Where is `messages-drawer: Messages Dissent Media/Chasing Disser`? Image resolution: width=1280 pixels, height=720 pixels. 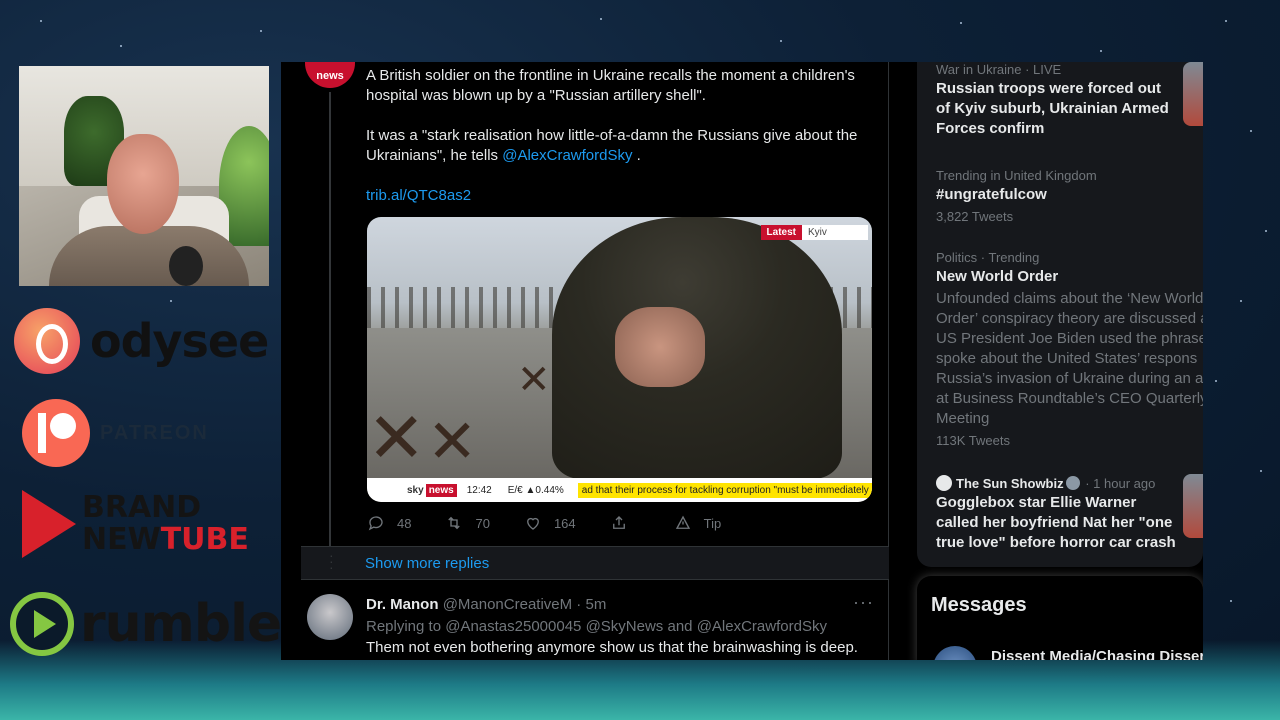
messages-drawer: Messages Dissent Media/Chasing Disser is located at coordinates (1060, 618).